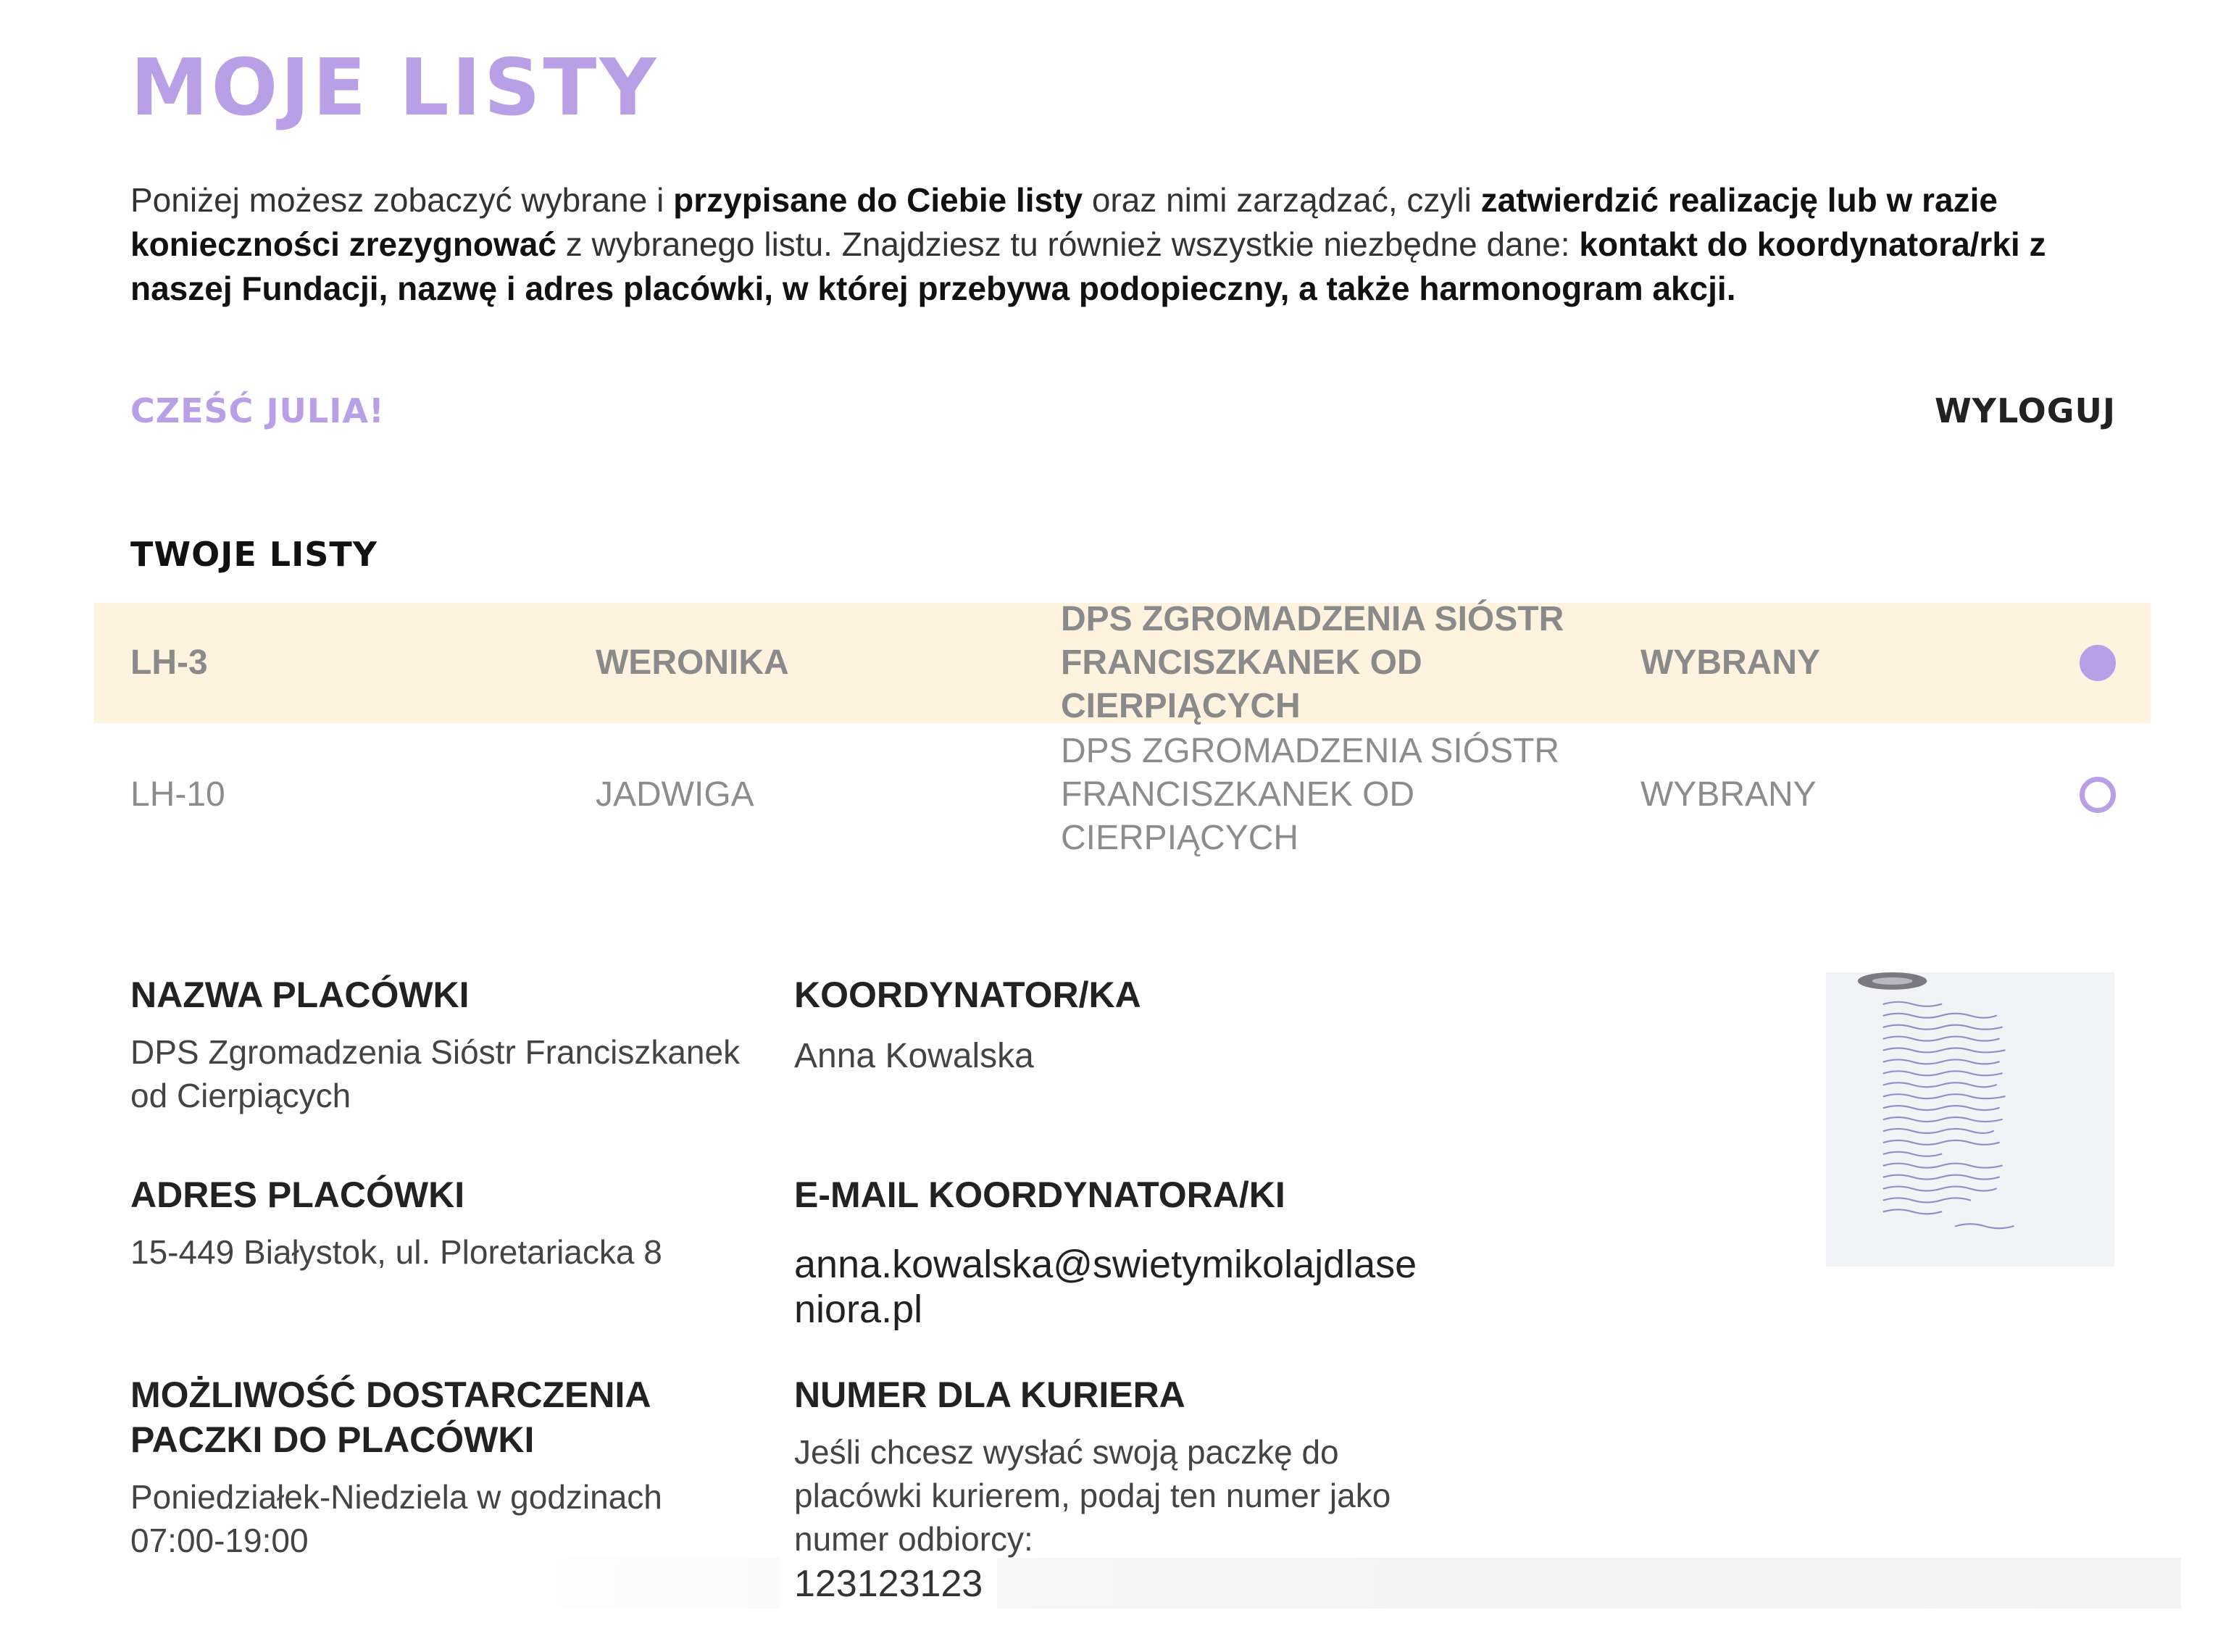  I want to click on radio-empty-icon, so click(2098, 795).